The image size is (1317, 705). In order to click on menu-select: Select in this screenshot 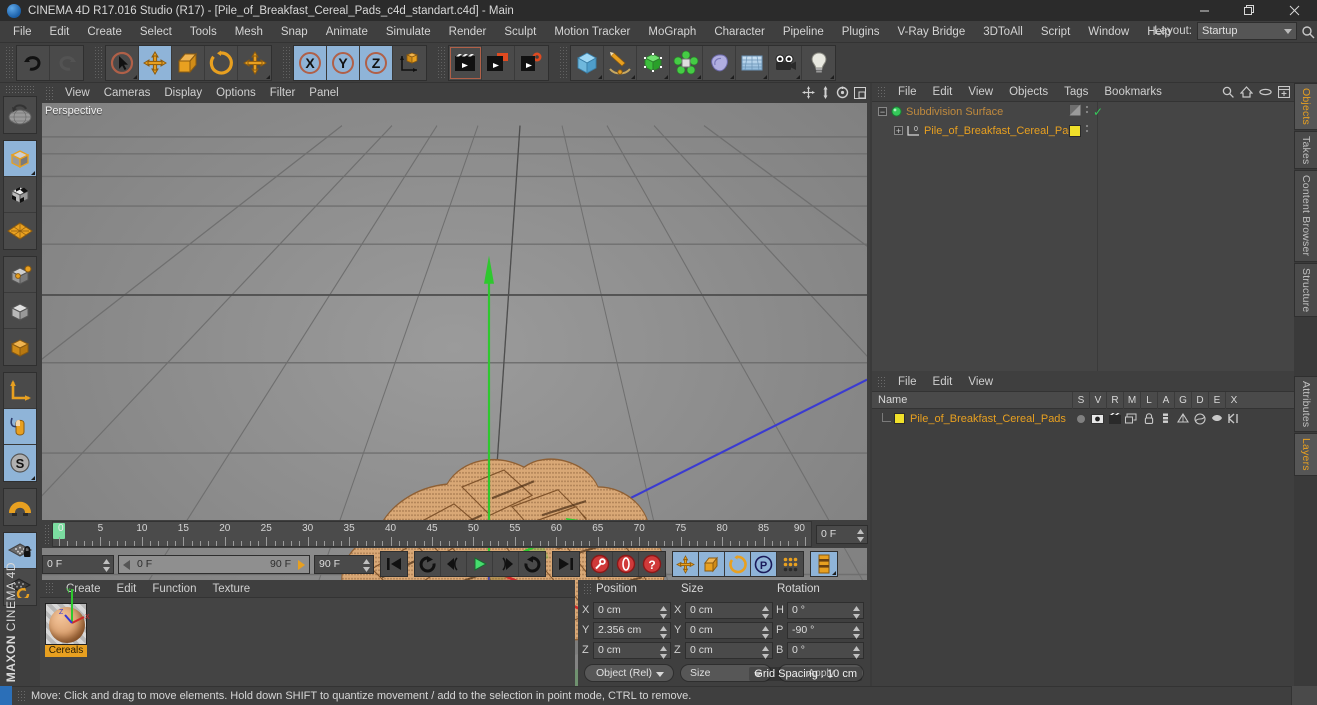, I will do `click(156, 32)`.